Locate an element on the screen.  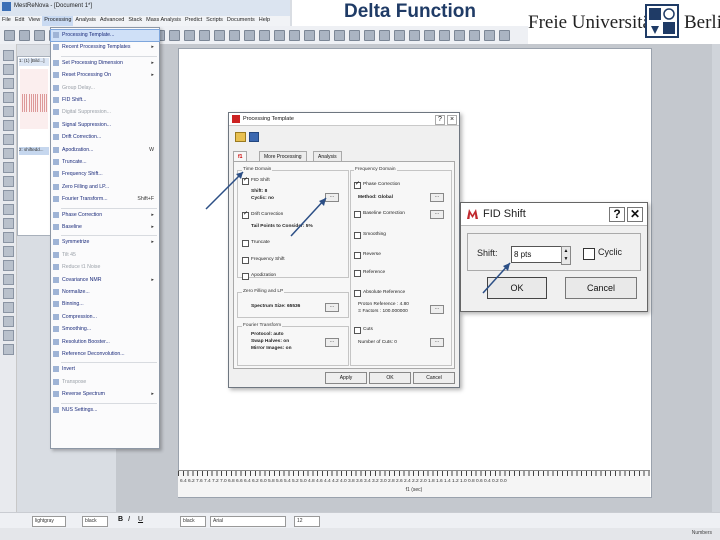
menu-mass-analysis: Mass Analysis is located at coordinates (163, 21).